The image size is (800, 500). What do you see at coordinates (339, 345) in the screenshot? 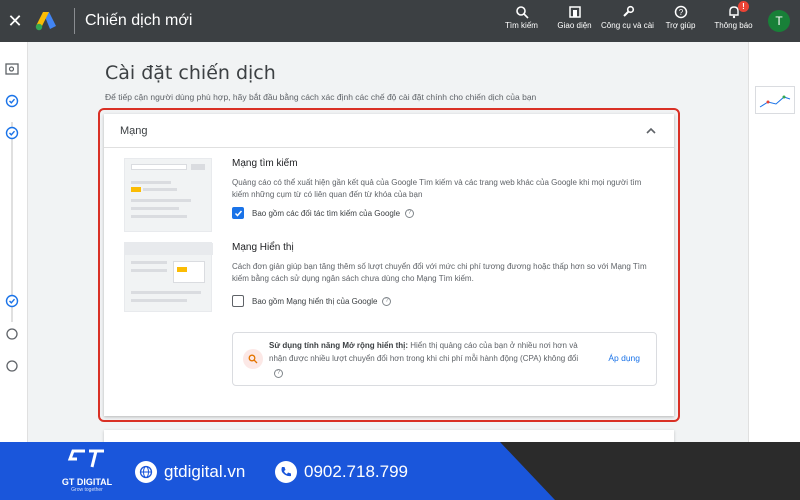
I see `display-expansion-heading: Sử dụng tính năng Mở rộng hiển thị:` at bounding box center [339, 345].